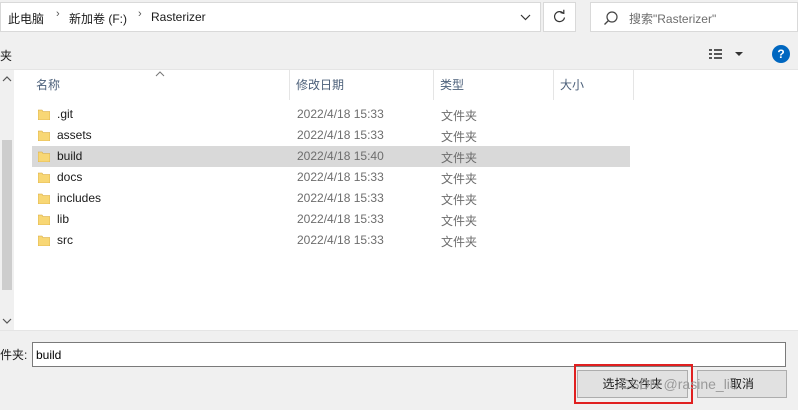 This screenshot has width=798, height=410. Describe the element at coordinates (74, 135) in the screenshot. I see `file-name: assets` at that location.